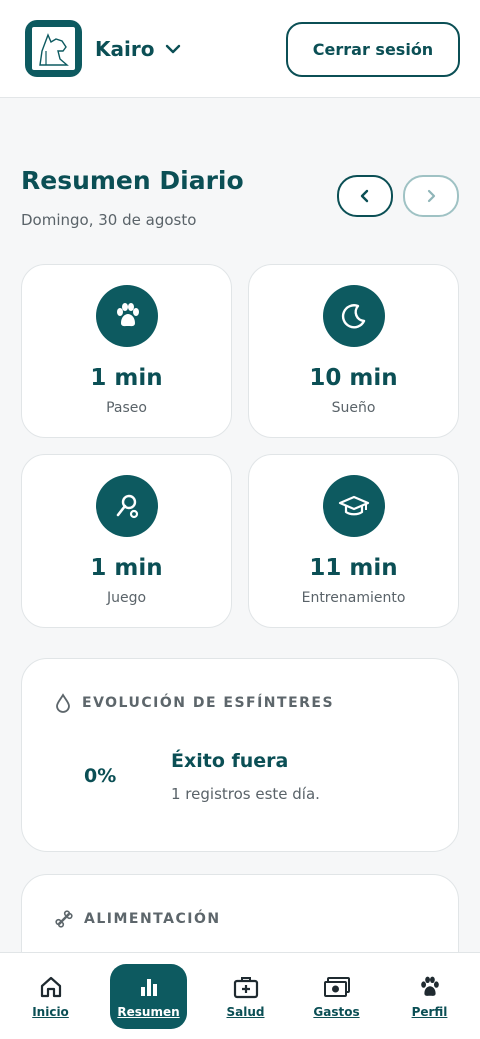 Image resolution: width=480 pixels, height=1039 pixels. Describe the element at coordinates (353, 568) in the screenshot. I see `stat-value: 11 min` at that location.